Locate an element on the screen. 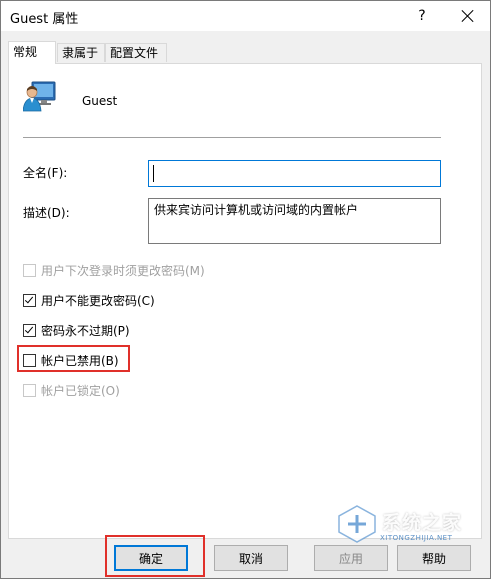 Image resolution: width=491 pixels, height=579 pixels. cancel-button: 取消 is located at coordinates (251, 558).